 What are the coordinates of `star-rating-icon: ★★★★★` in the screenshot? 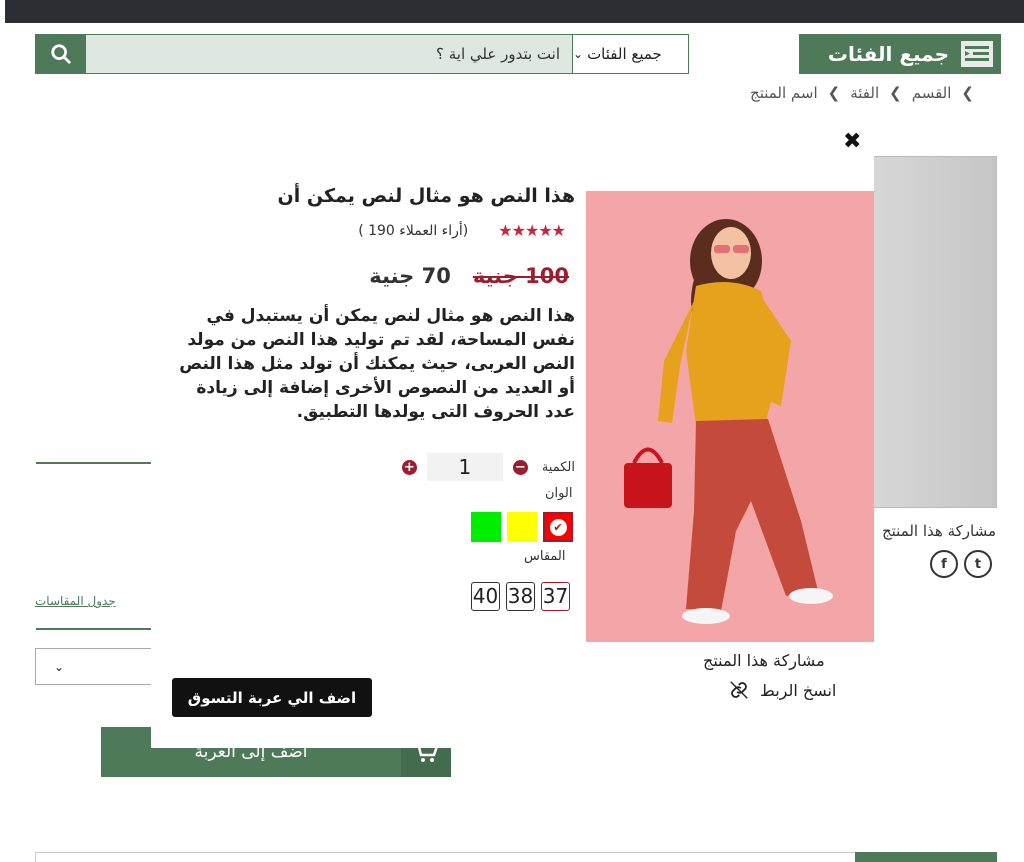 It's located at (532, 230).